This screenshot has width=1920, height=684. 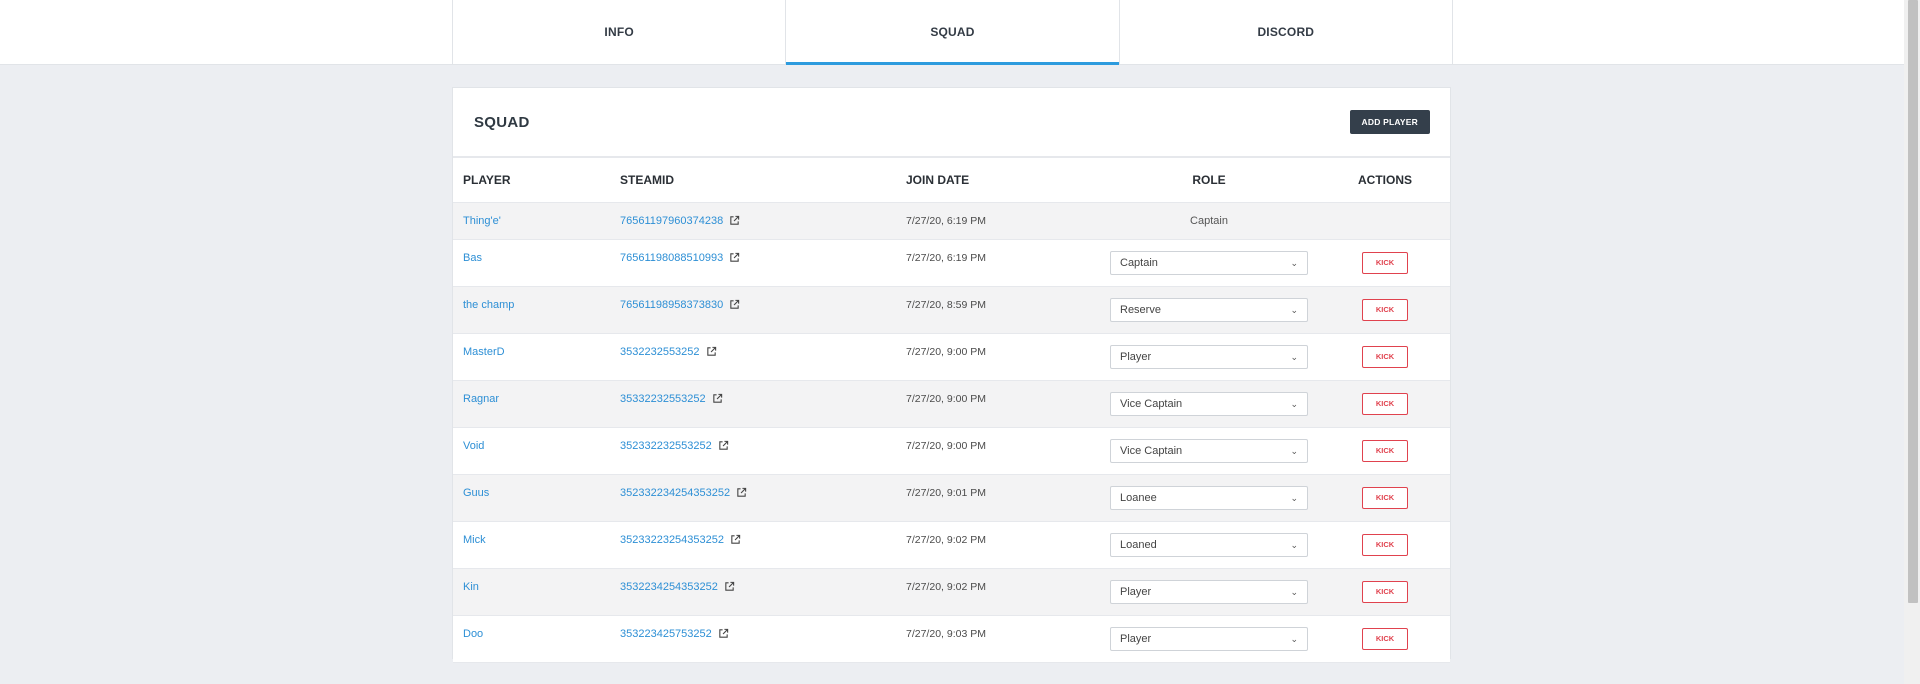 What do you see at coordinates (671, 305) in the screenshot?
I see `steamid-link: 76561198958373830` at bounding box center [671, 305].